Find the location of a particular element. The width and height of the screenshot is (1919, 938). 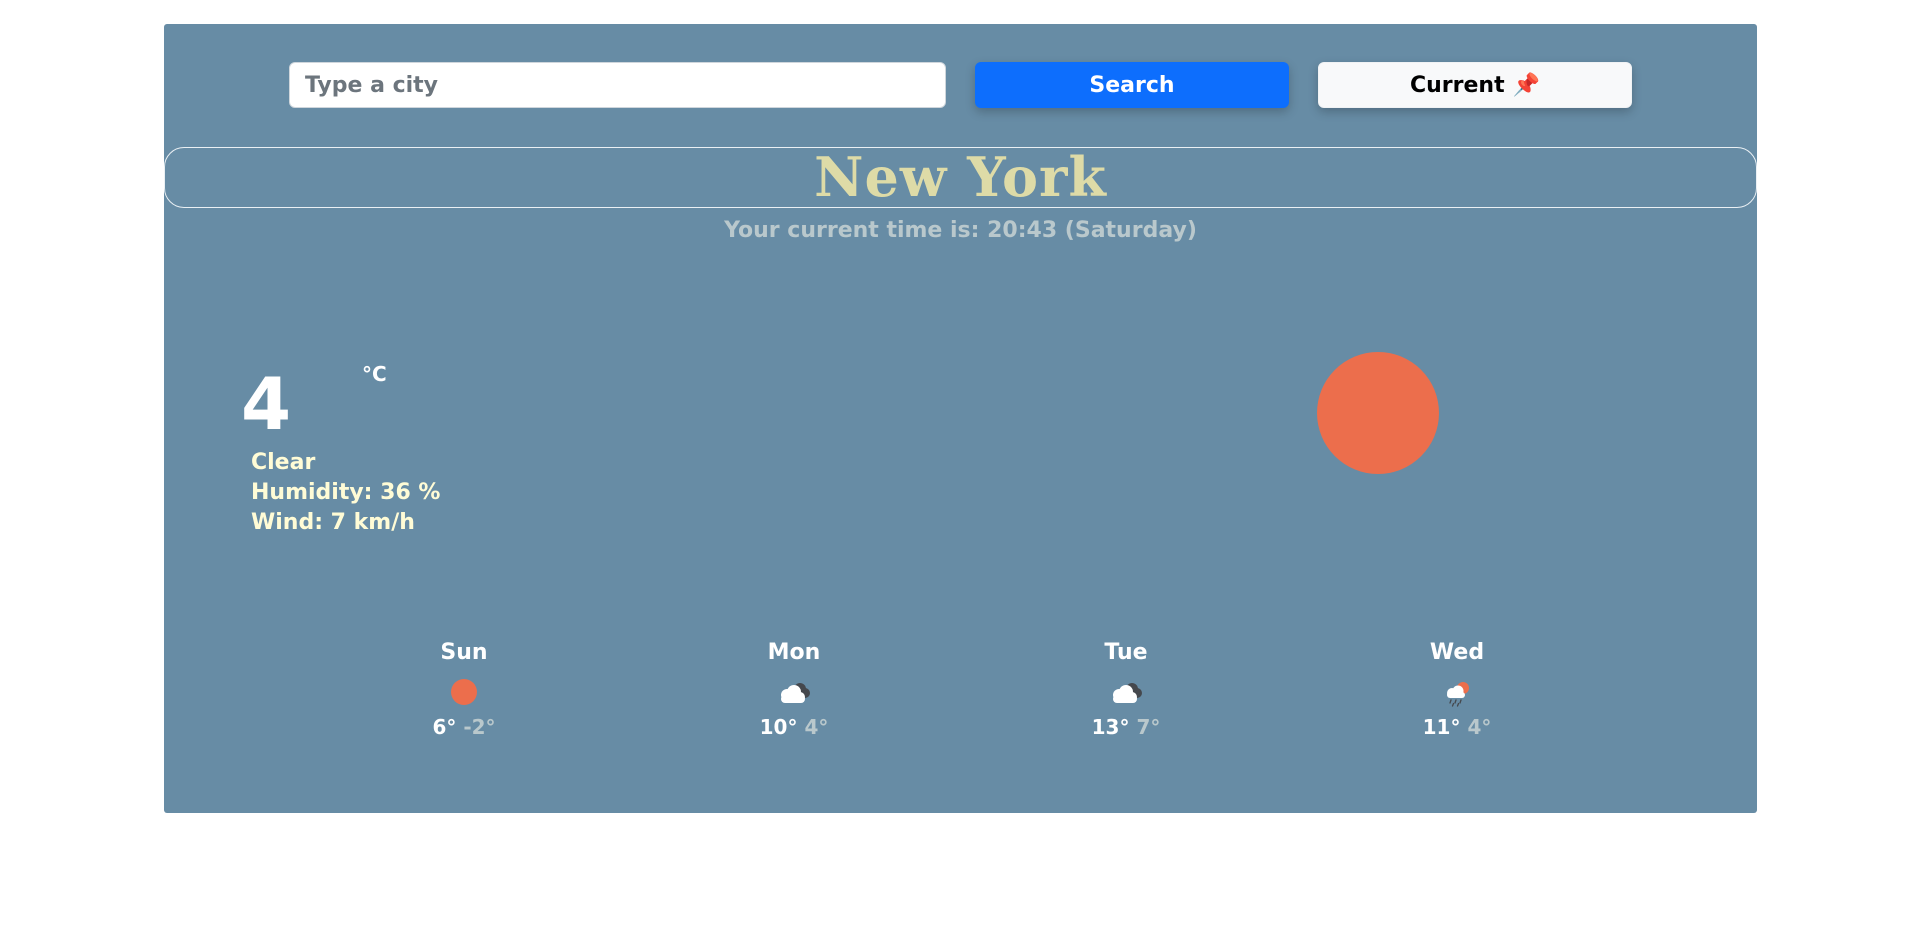

forecast-temps: 10° 4° is located at coordinates (794, 727).